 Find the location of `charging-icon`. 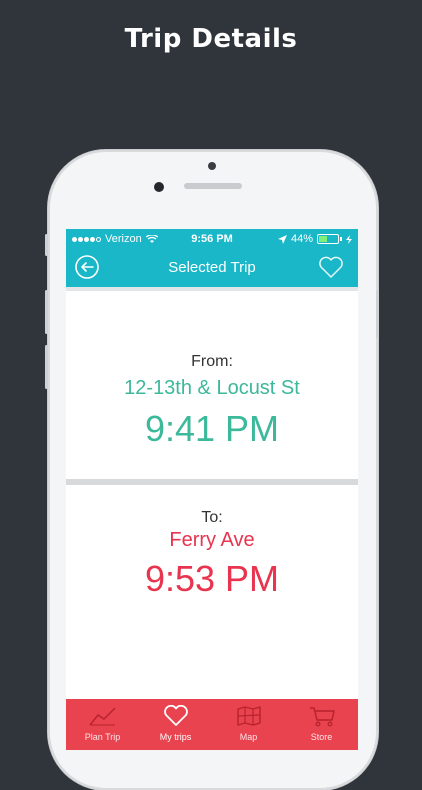

charging-icon is located at coordinates (349, 239).